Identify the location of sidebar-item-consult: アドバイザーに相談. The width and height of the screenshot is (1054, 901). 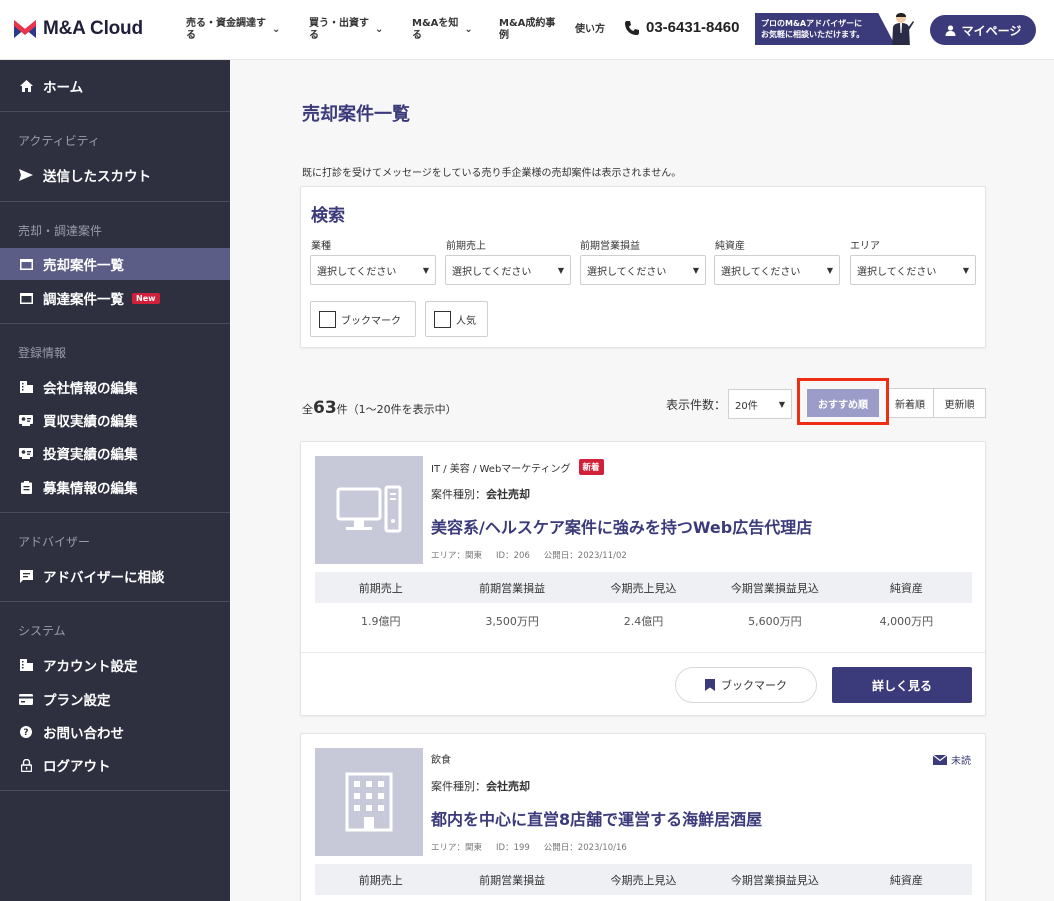
(115, 576).